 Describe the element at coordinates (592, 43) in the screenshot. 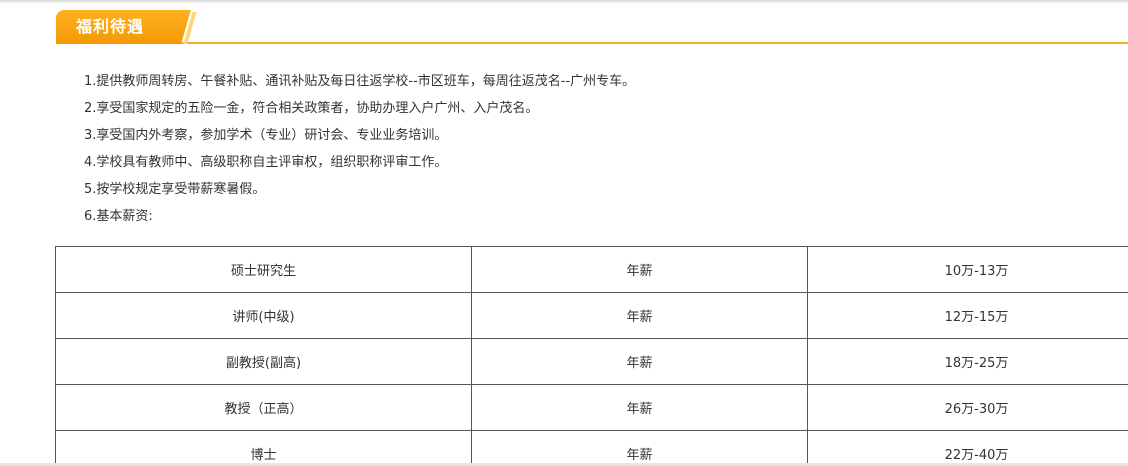

I see `header-underline` at that location.